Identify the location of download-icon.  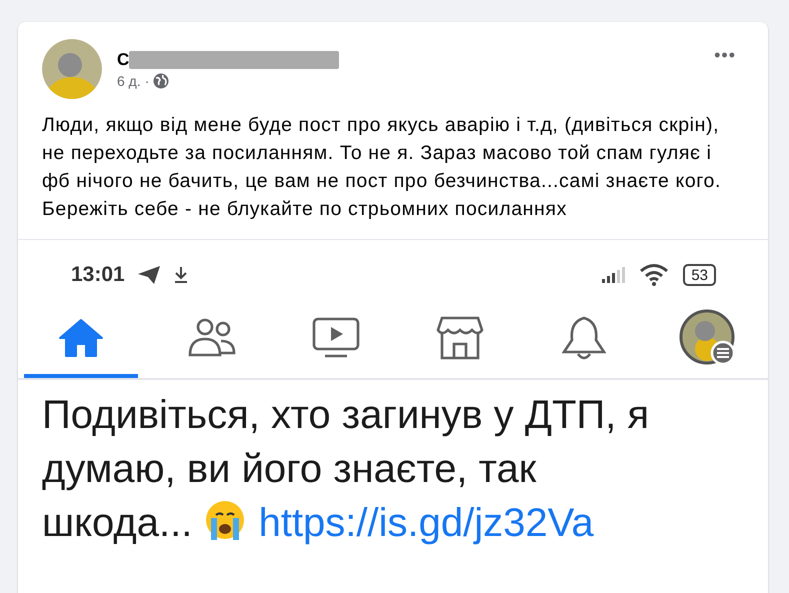
(180, 275).